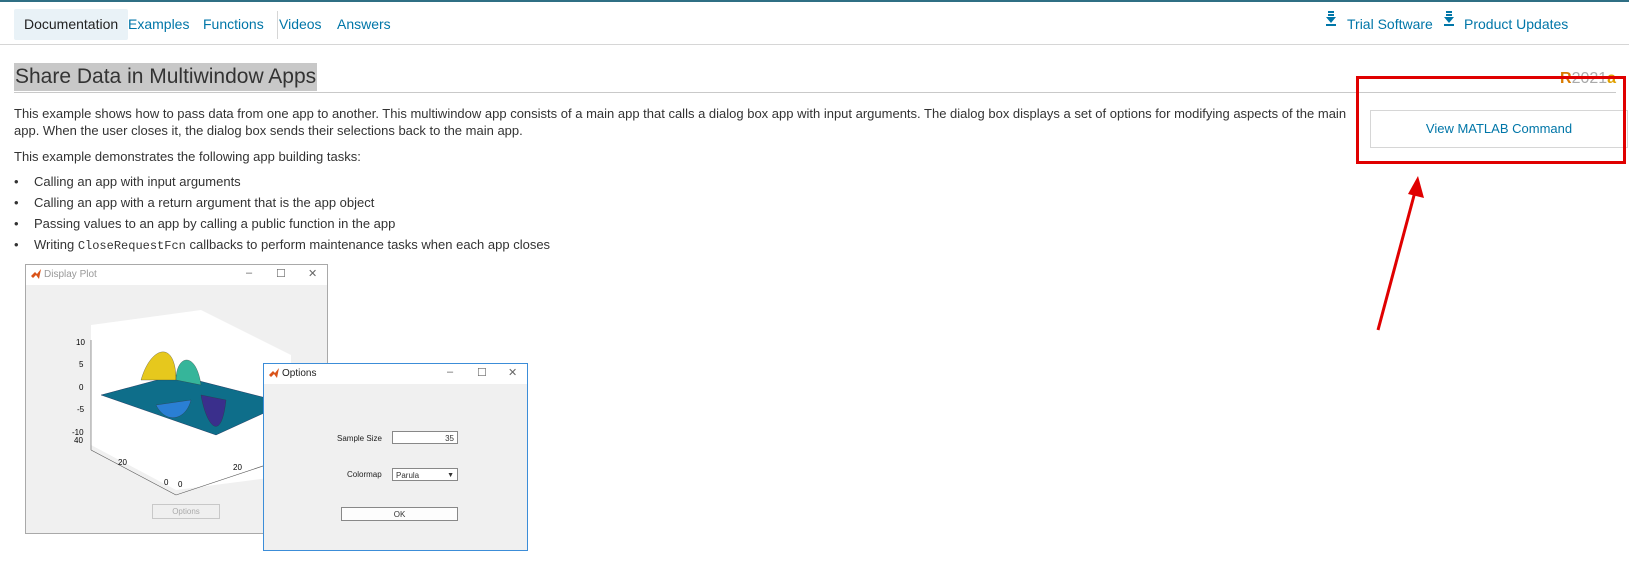 The height and width of the screenshot is (583, 1629). I want to click on z-tick-10: 10, so click(80, 342).